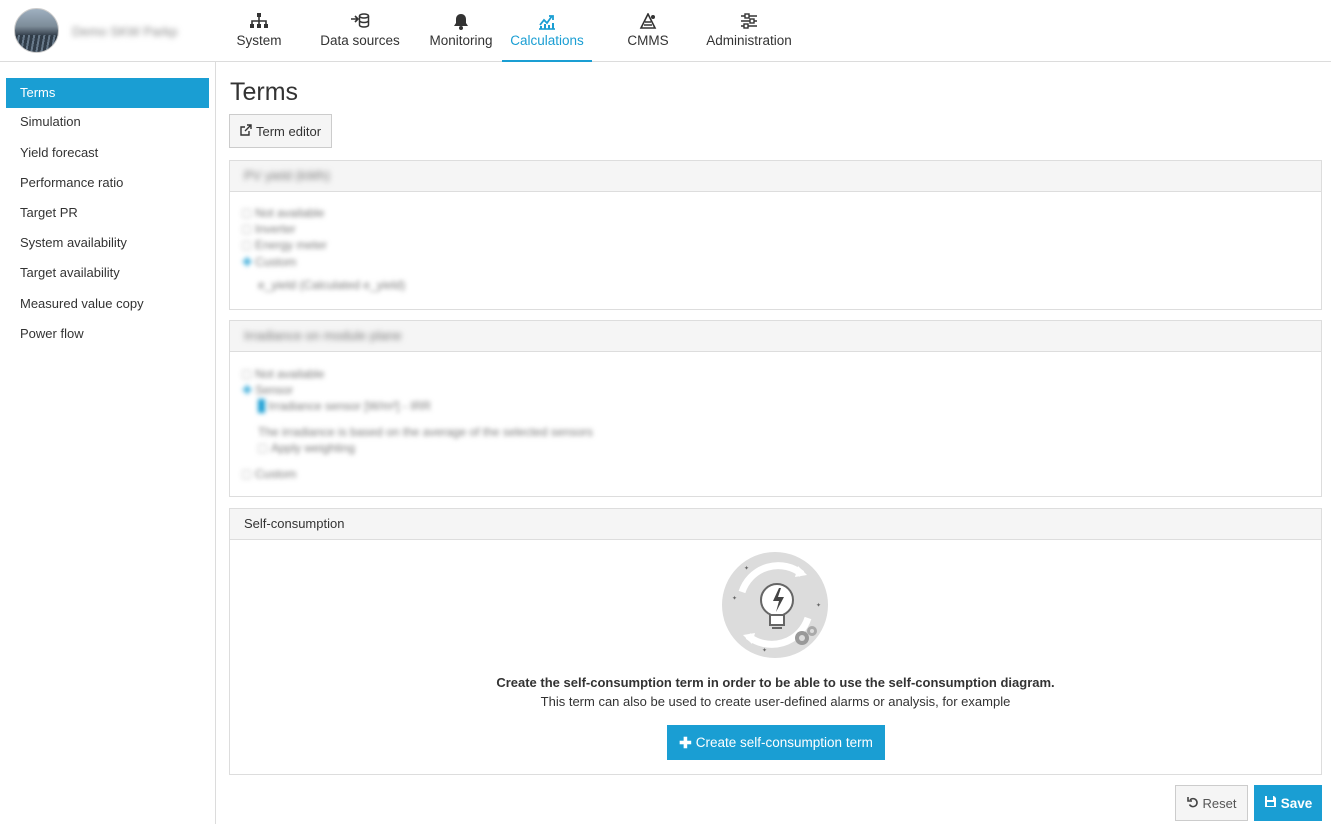  Describe the element at coordinates (259, 40) in the screenshot. I see `nav-label: System` at that location.